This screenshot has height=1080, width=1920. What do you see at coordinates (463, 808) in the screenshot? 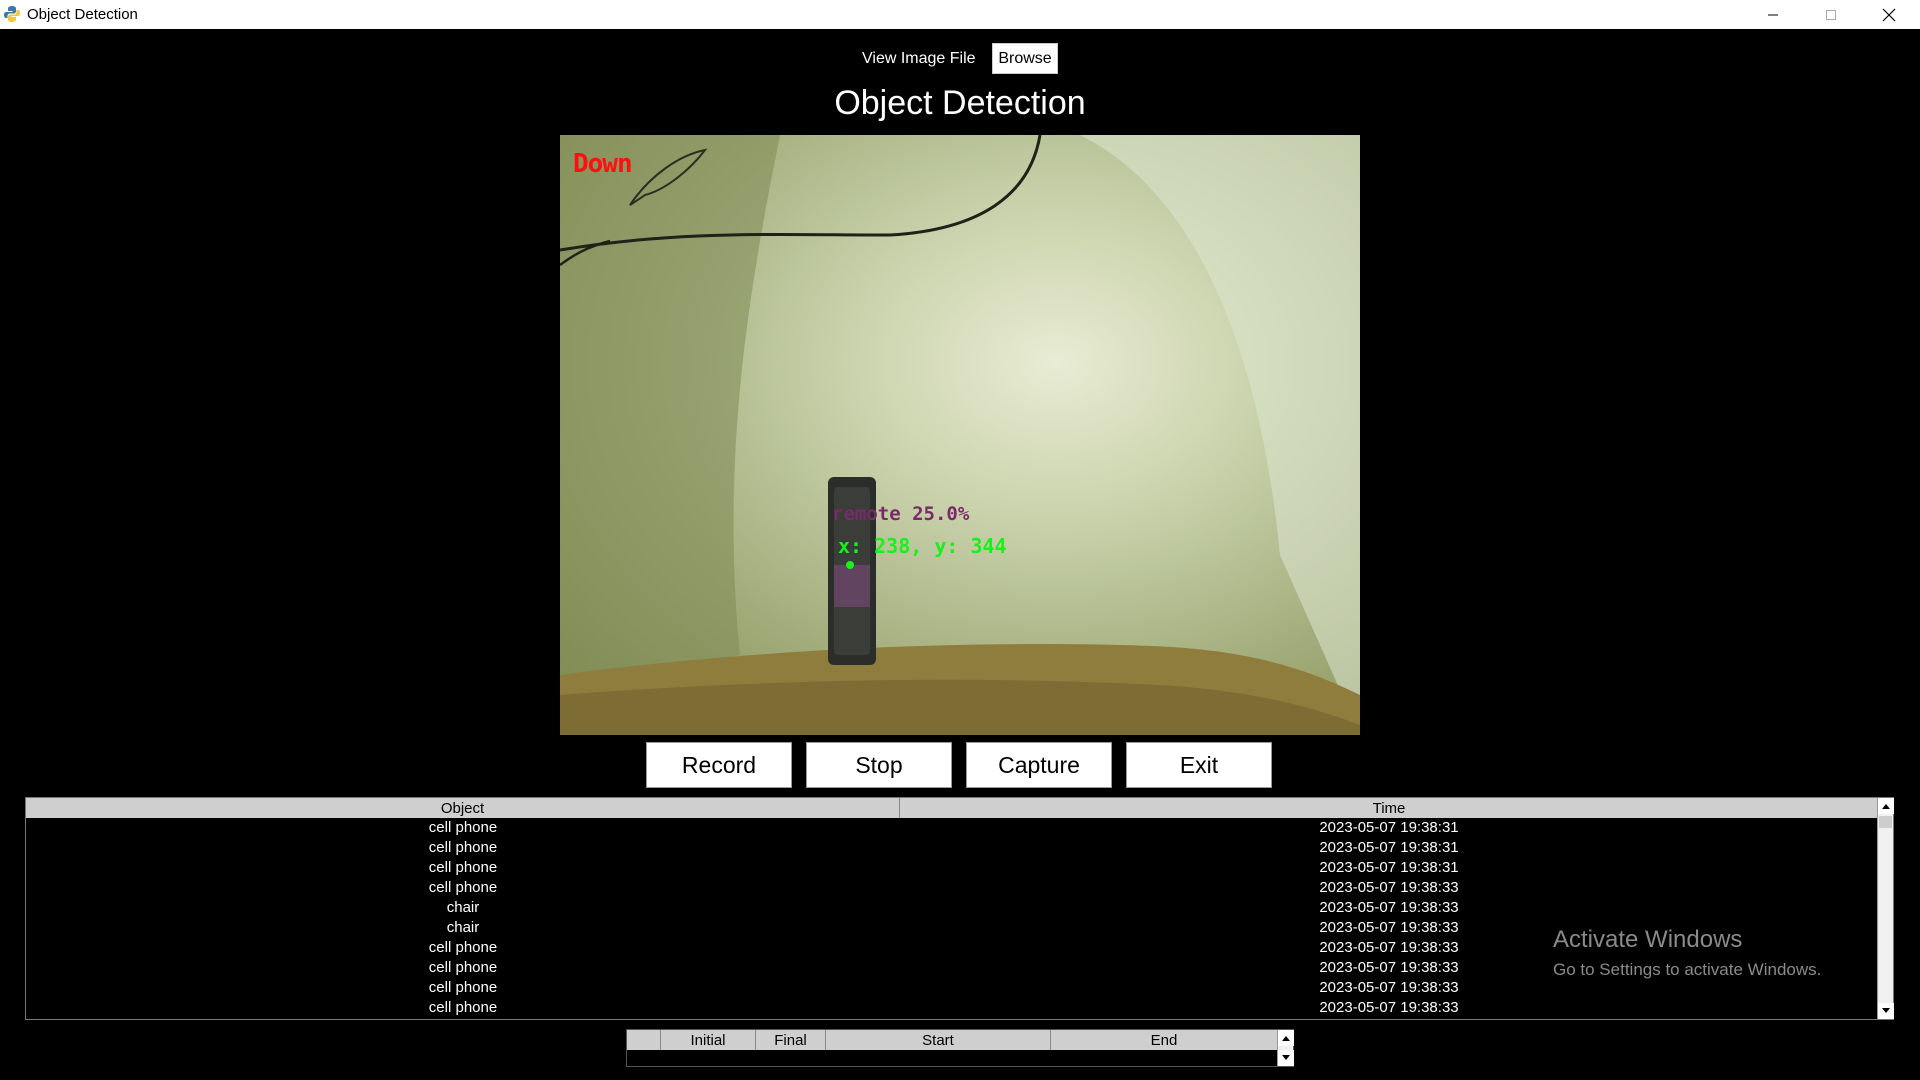
I see `column-header-object: Object` at bounding box center [463, 808].